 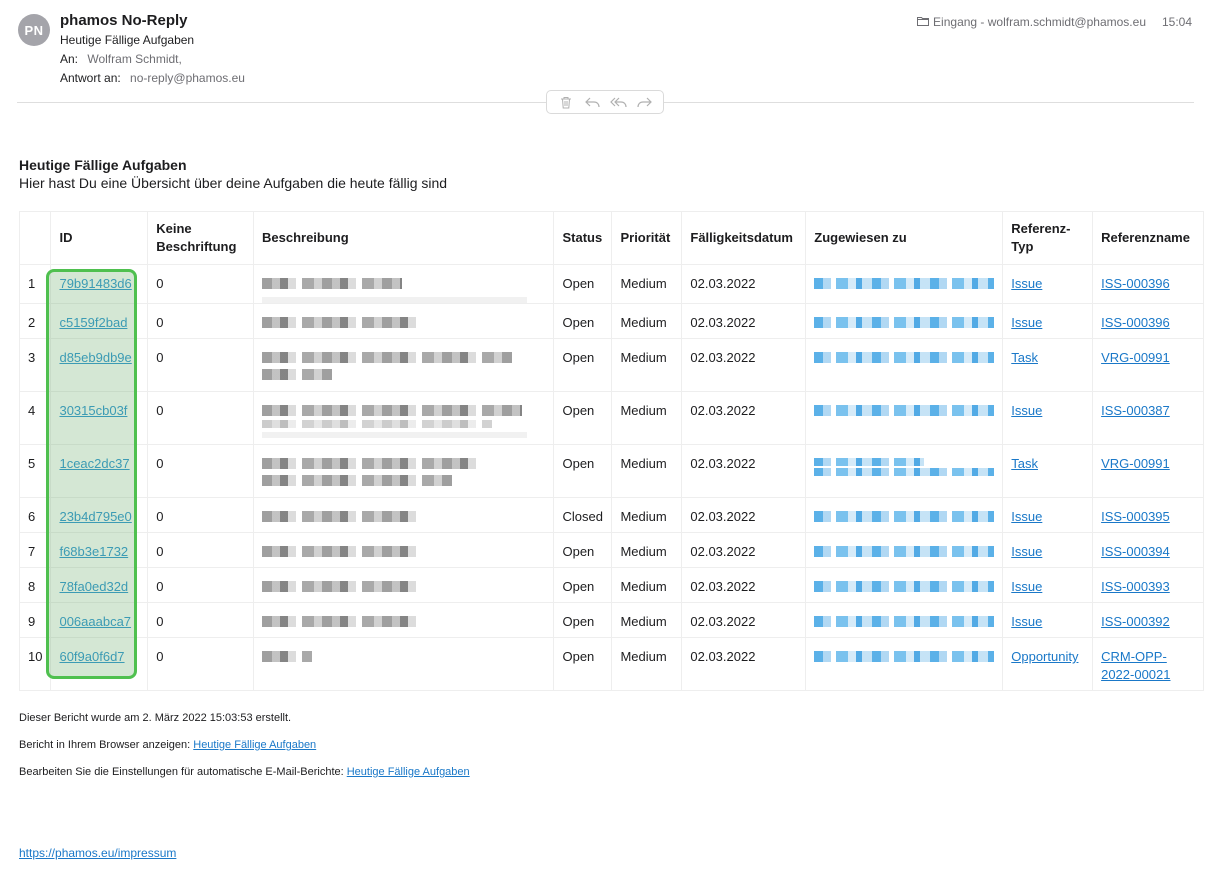 I want to click on referenzname-link: ISS-000392, so click(x=1135, y=621).